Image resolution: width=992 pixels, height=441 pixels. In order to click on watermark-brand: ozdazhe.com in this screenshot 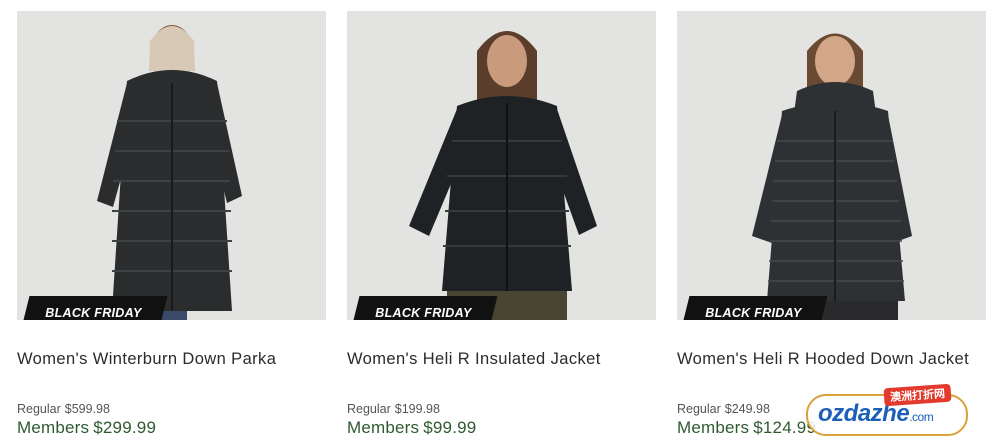, I will do `click(876, 414)`.